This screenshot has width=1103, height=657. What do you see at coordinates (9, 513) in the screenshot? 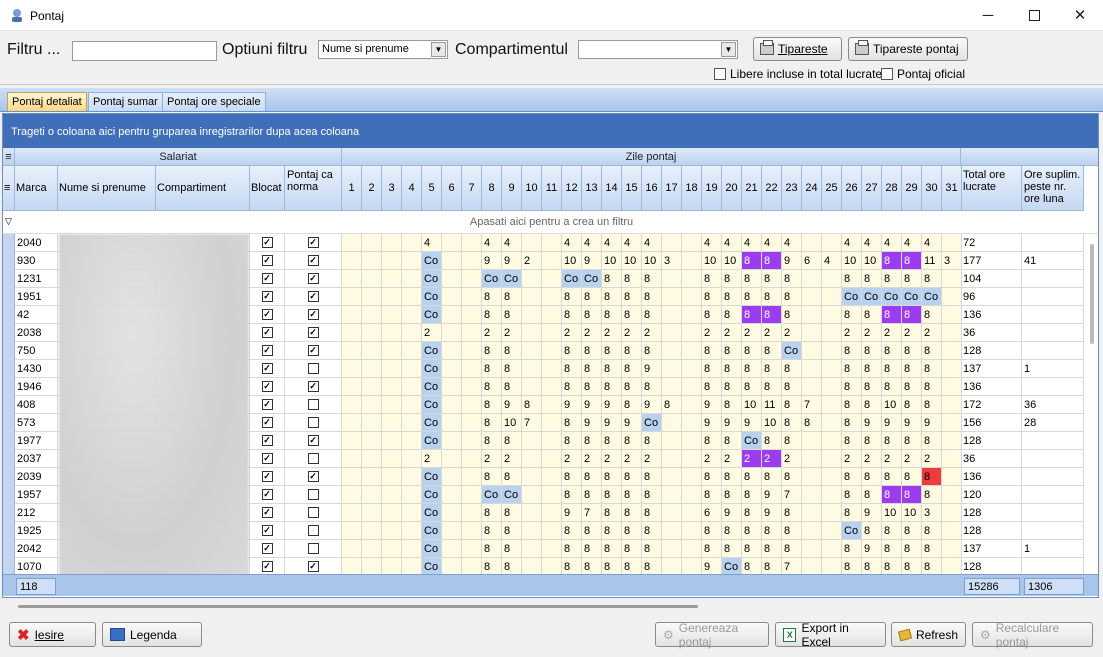
I see `row-indicator` at bounding box center [9, 513].